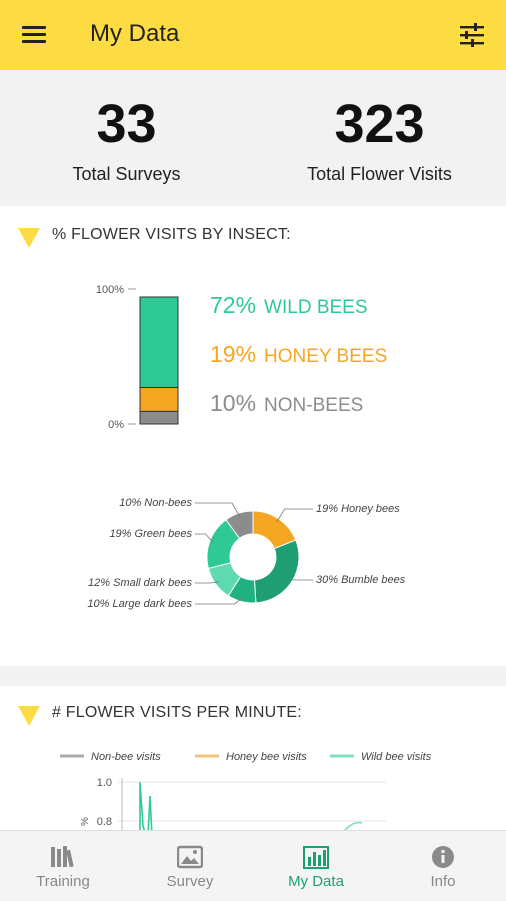  Describe the element at coordinates (63, 881) in the screenshot. I see `tab-label: Training` at that location.